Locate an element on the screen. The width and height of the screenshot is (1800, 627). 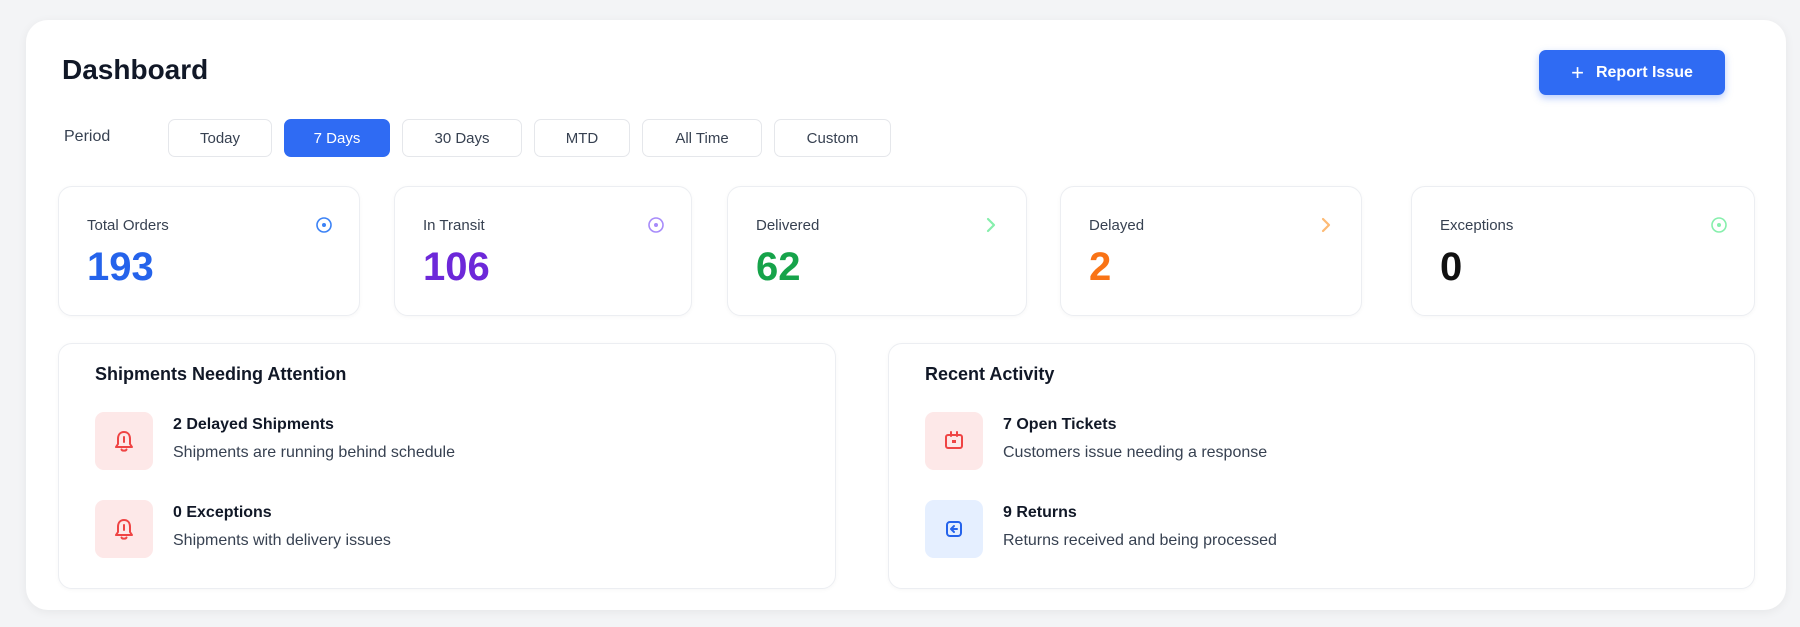
card-title: Shipments Needing Attention is located at coordinates (221, 374).